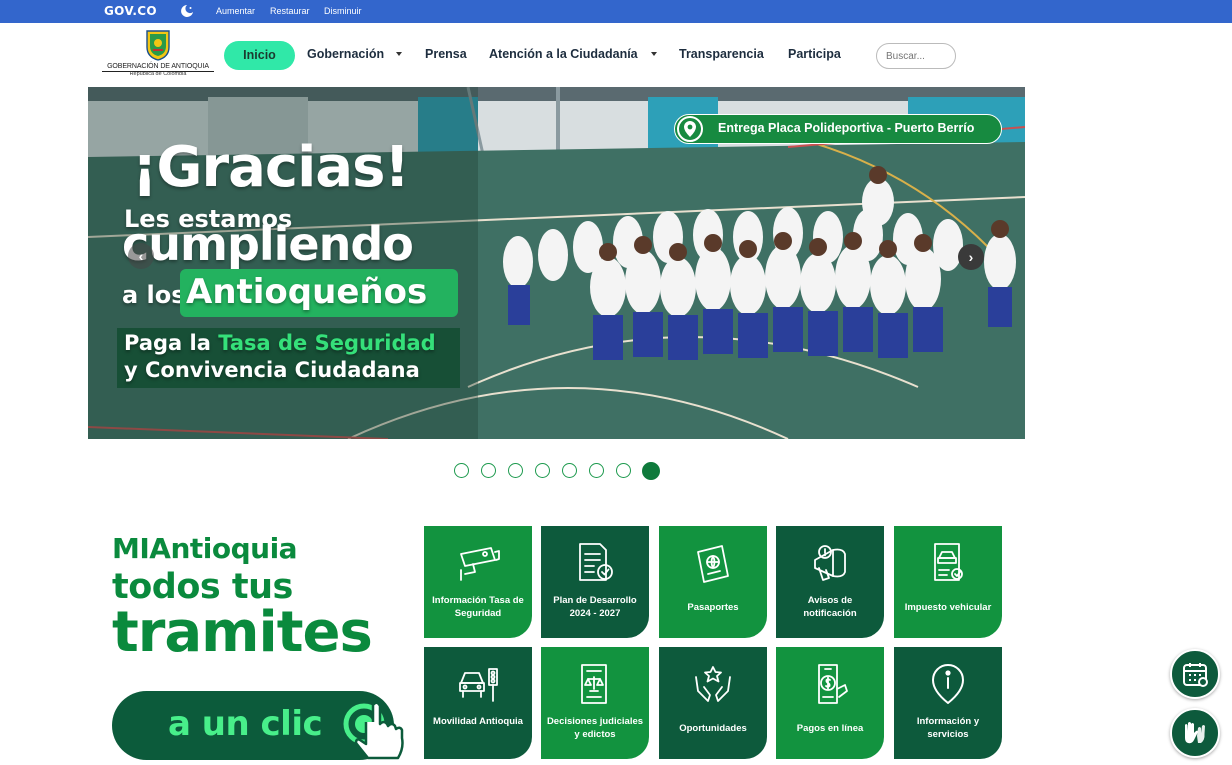  Describe the element at coordinates (345, 54) in the screenshot. I see `nav-gobernacion: Gobernación` at that location.